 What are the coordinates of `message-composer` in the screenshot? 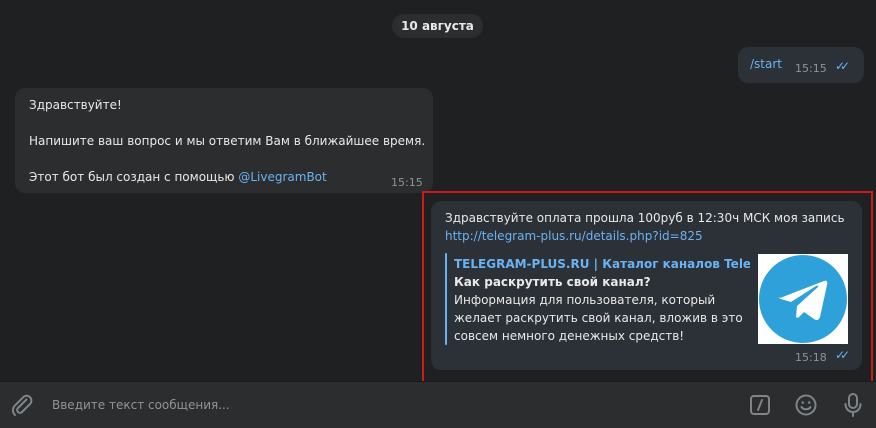 It's located at (438, 404).